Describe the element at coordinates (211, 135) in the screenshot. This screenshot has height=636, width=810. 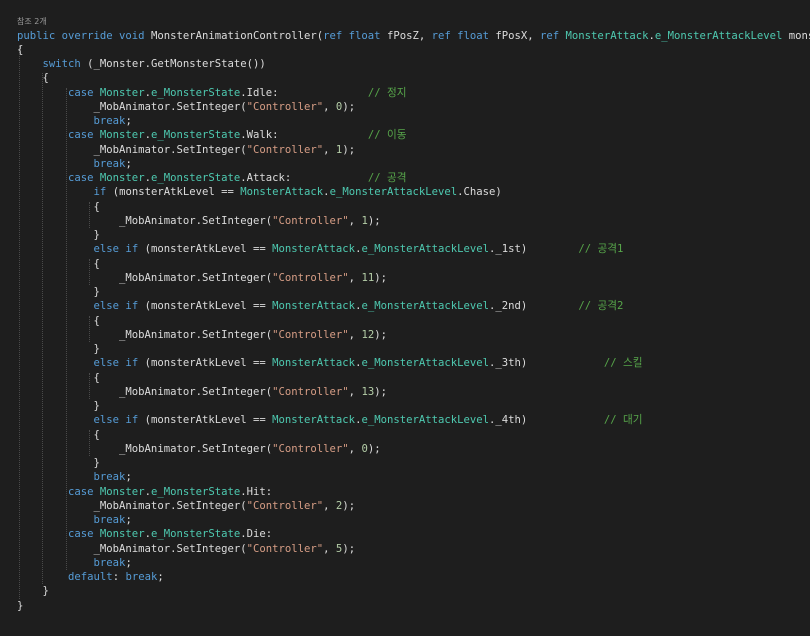
I see `code-line: case Monster.e_MonsterState.Walk: // 이동` at that location.